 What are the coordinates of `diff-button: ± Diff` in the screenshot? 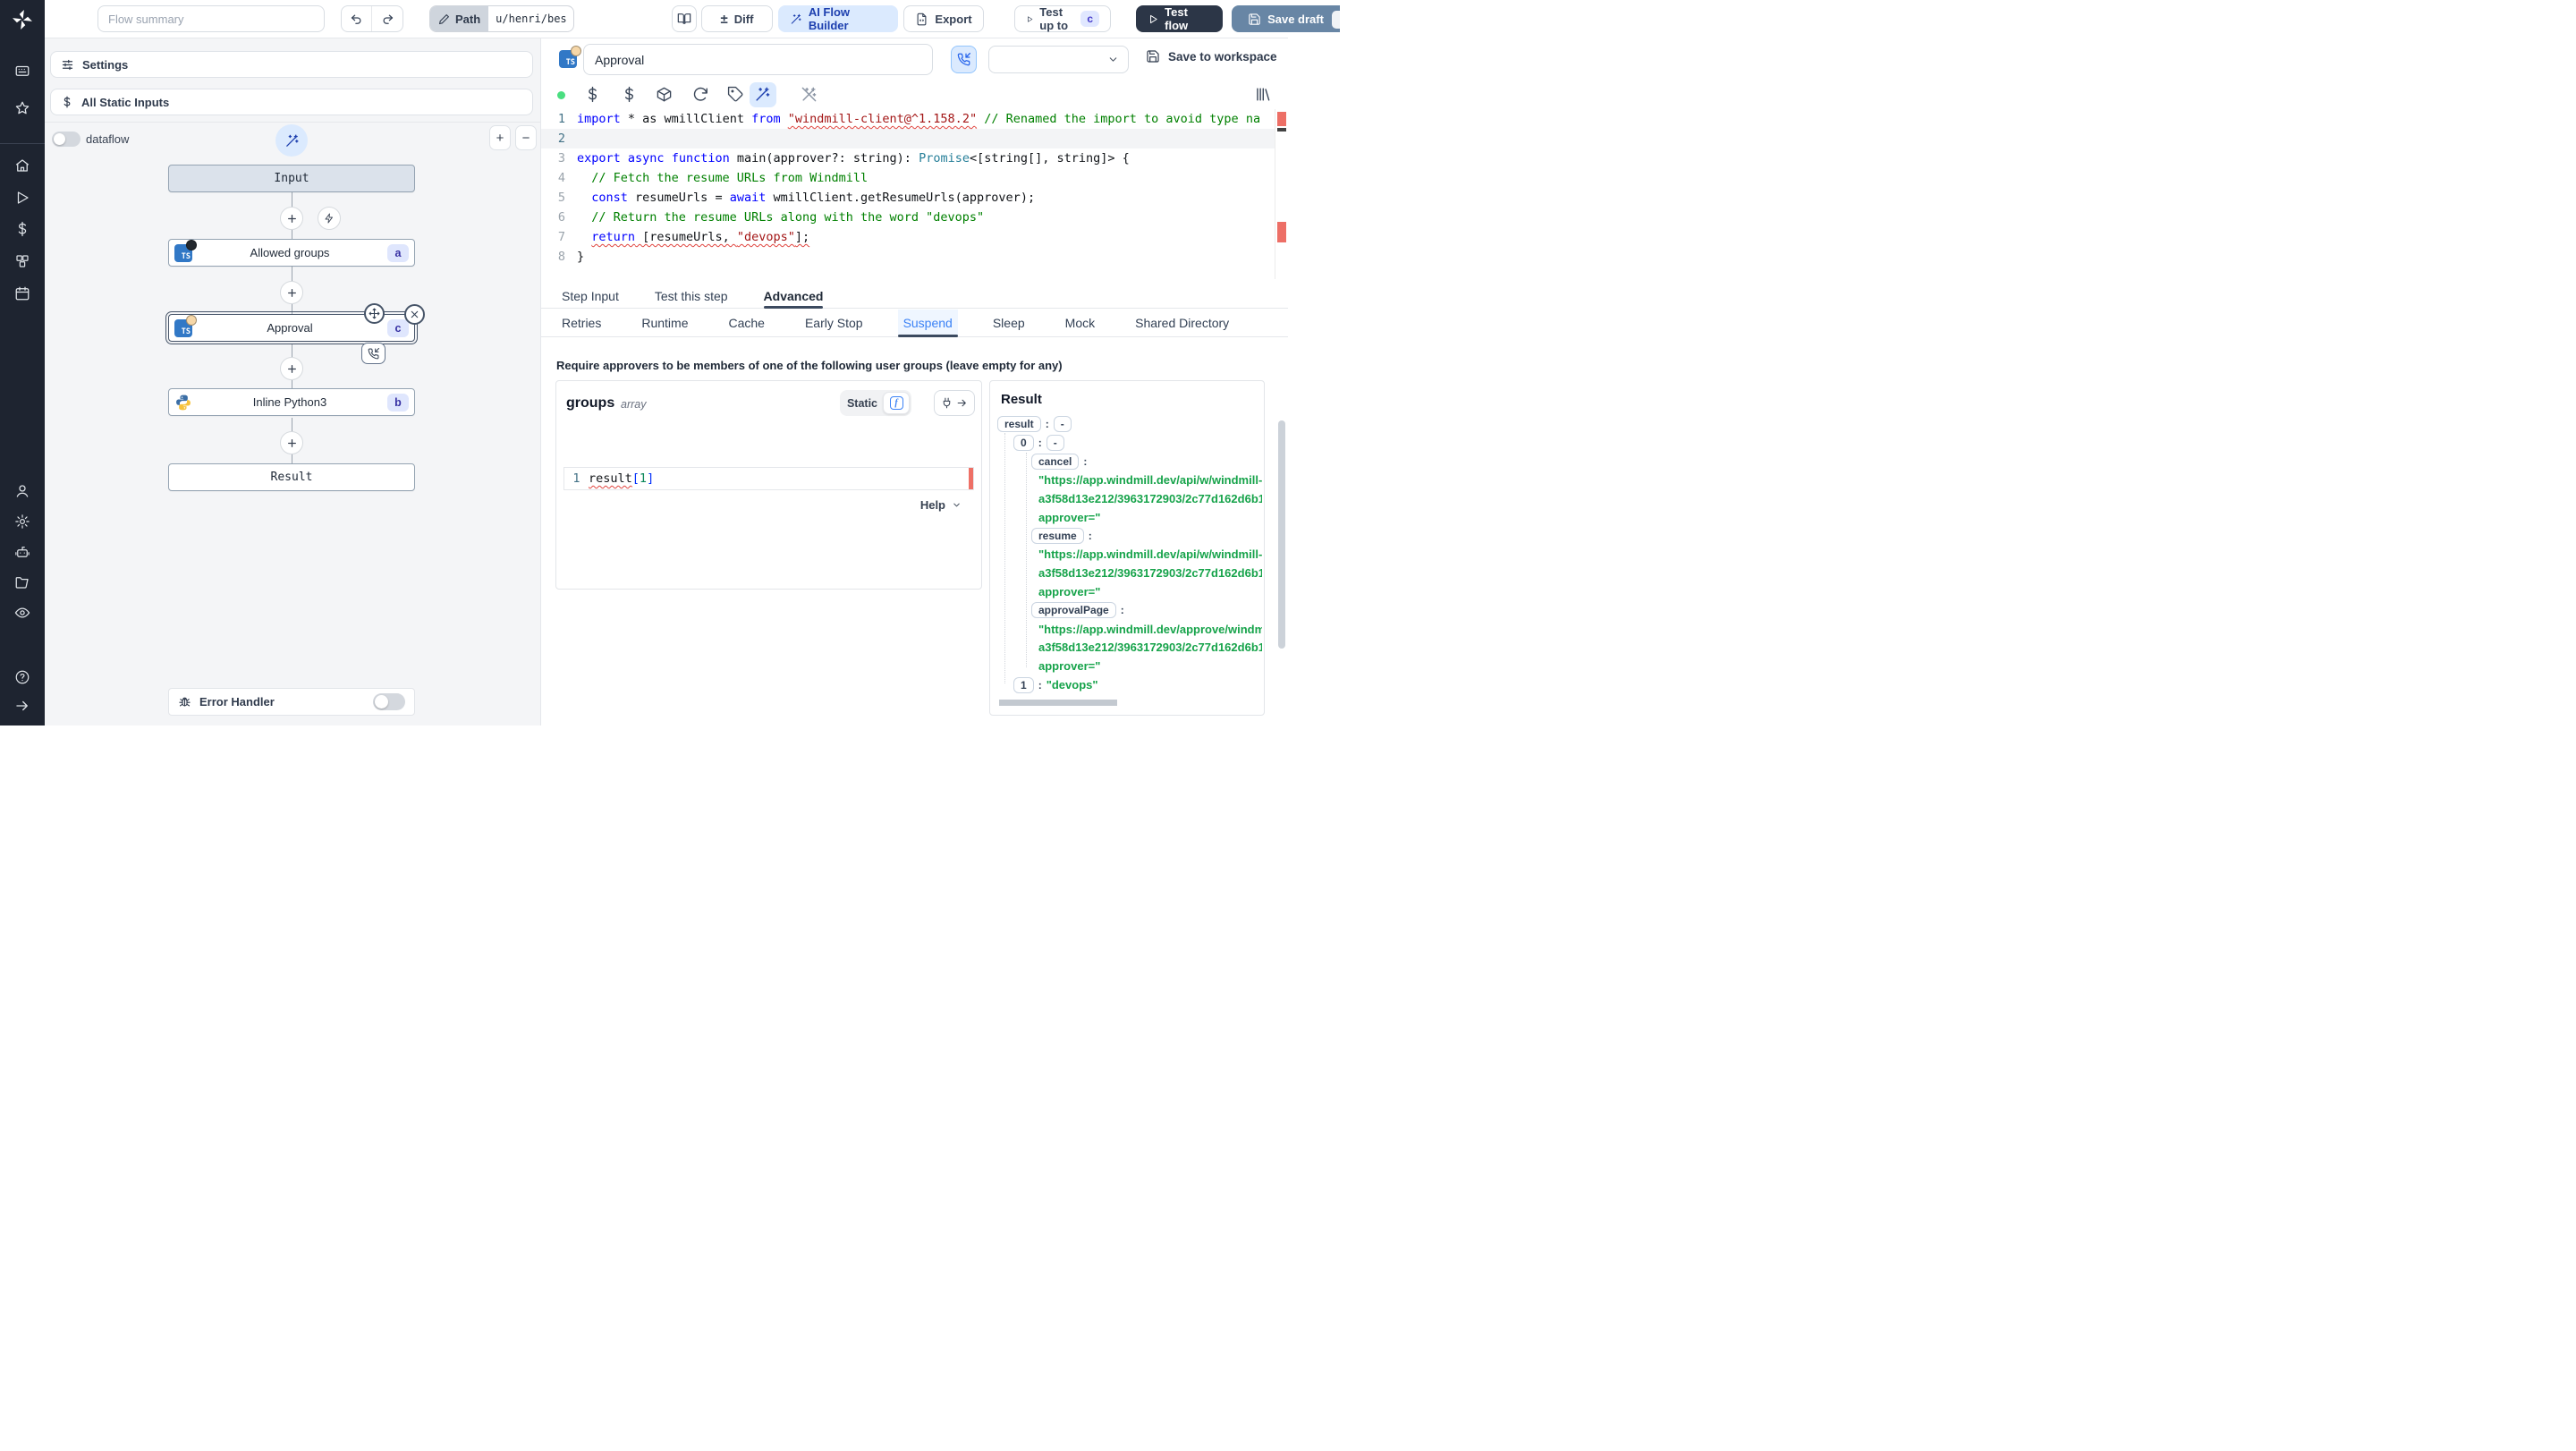 It's located at (737, 18).